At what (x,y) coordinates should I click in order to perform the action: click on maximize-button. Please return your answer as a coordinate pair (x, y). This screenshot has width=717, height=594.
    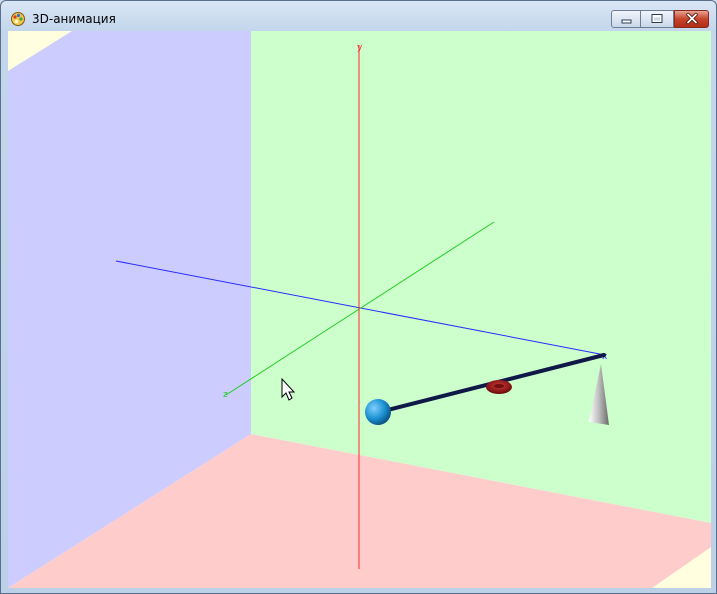
    Looking at the image, I should click on (657, 19).